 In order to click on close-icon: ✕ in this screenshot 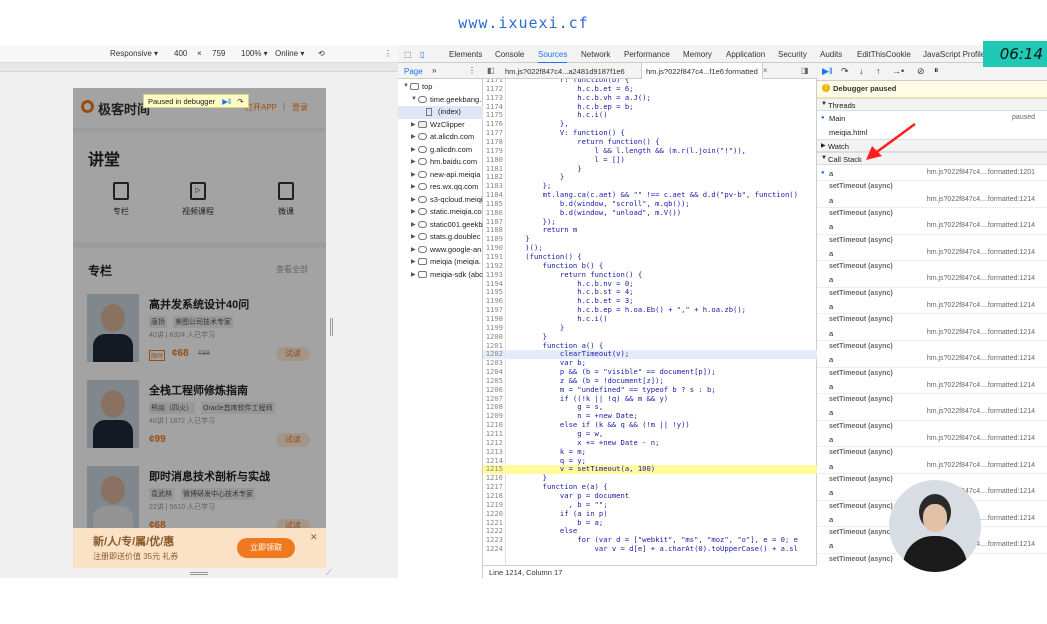, I will do `click(314, 537)`.